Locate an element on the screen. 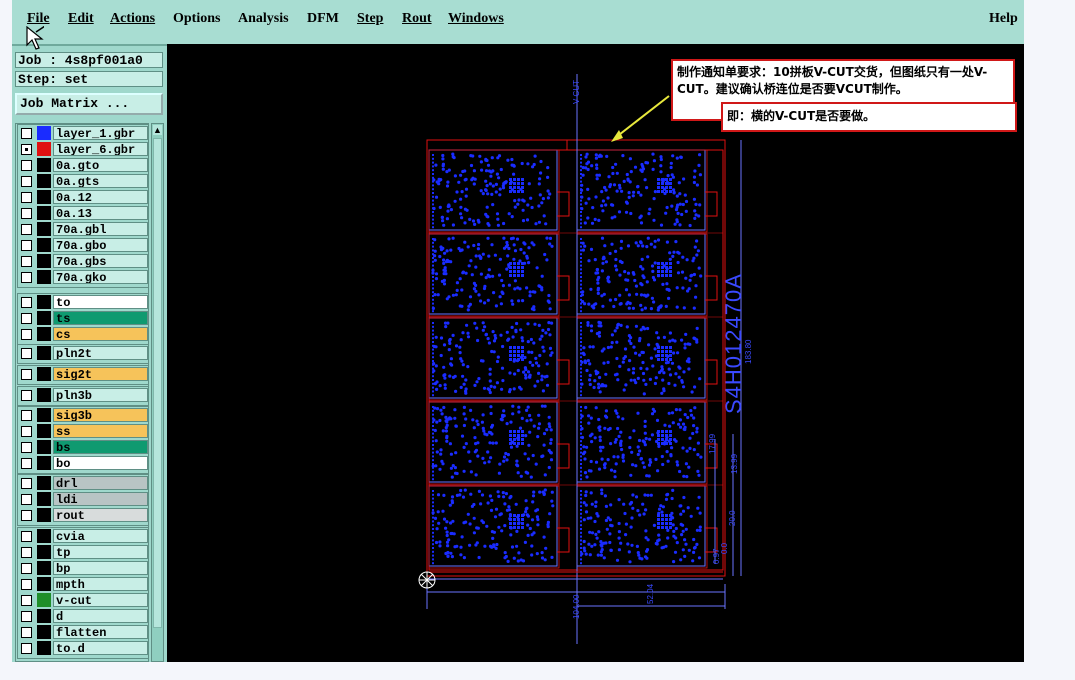  layer-row: pln2t is located at coordinates (83, 353).